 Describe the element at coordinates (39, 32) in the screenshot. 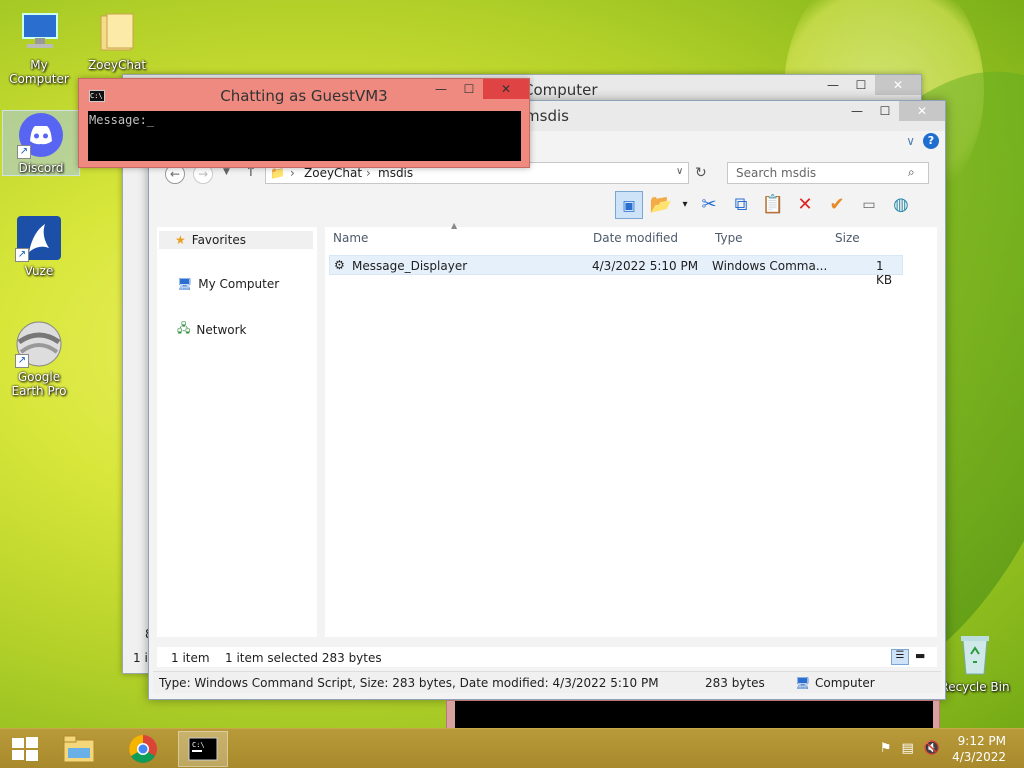

I see `computer-icon` at that location.